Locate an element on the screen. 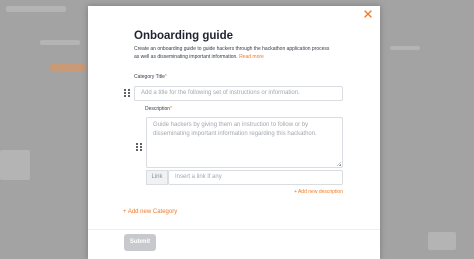  close-icon-glyph is located at coordinates (368, 14).